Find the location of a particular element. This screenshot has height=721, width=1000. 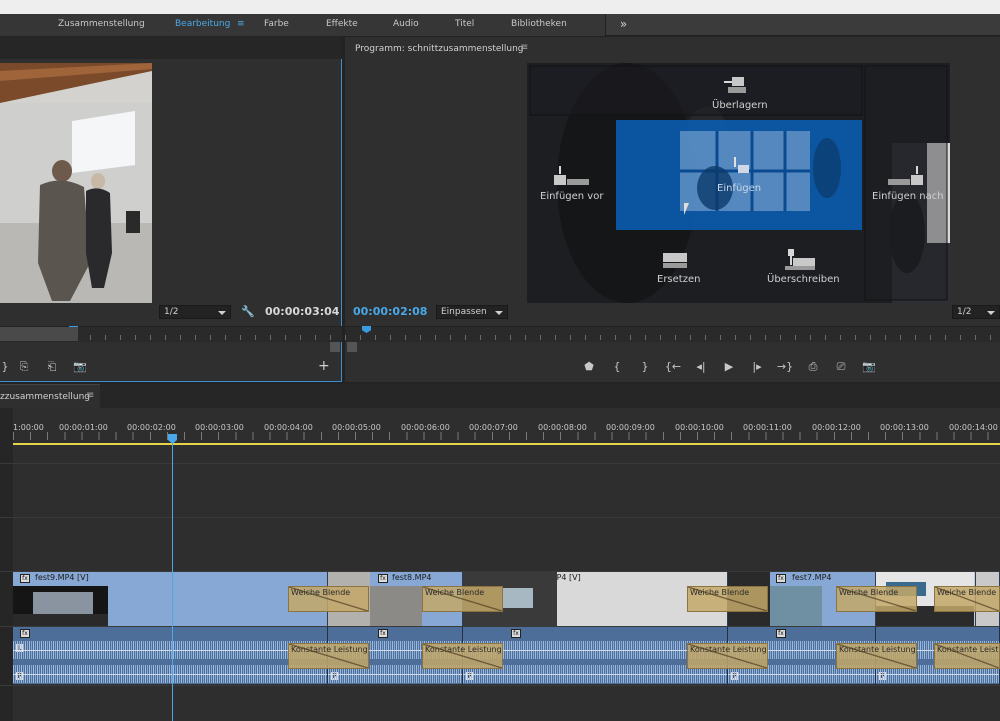

play-icon: ▶ is located at coordinates (729, 367).